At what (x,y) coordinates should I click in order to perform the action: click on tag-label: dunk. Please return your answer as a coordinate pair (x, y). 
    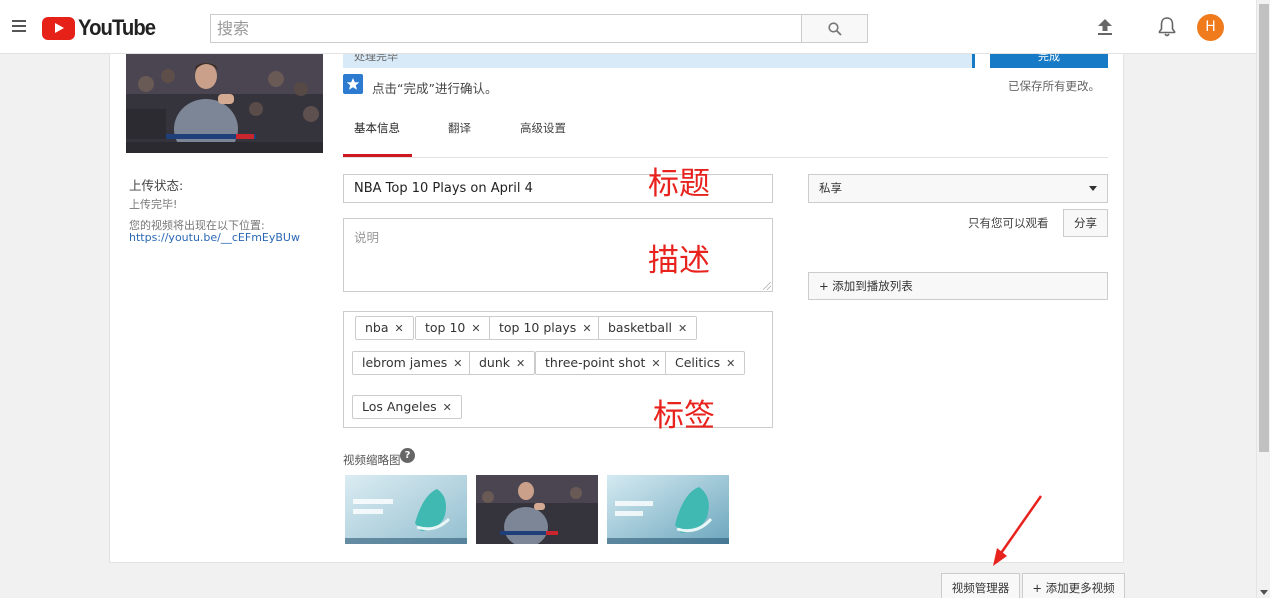
    Looking at the image, I should click on (495, 362).